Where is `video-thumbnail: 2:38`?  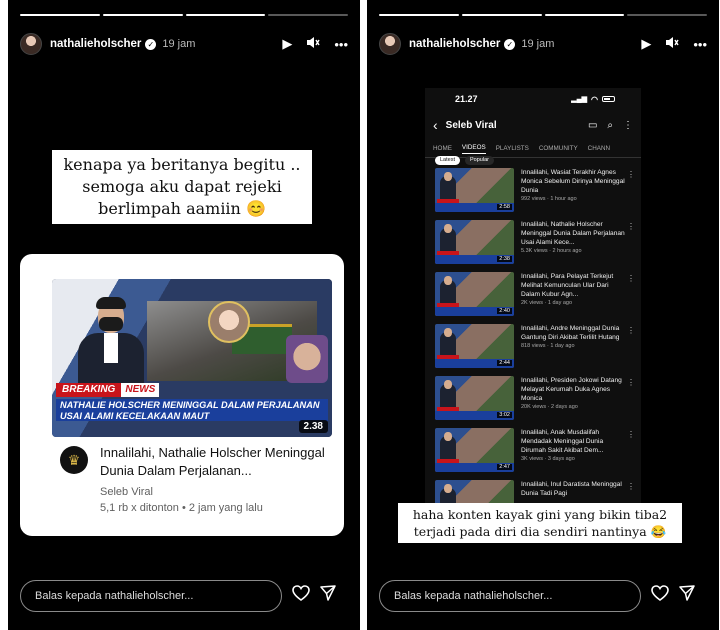
video-thumbnail: 2:38 is located at coordinates (474, 242).